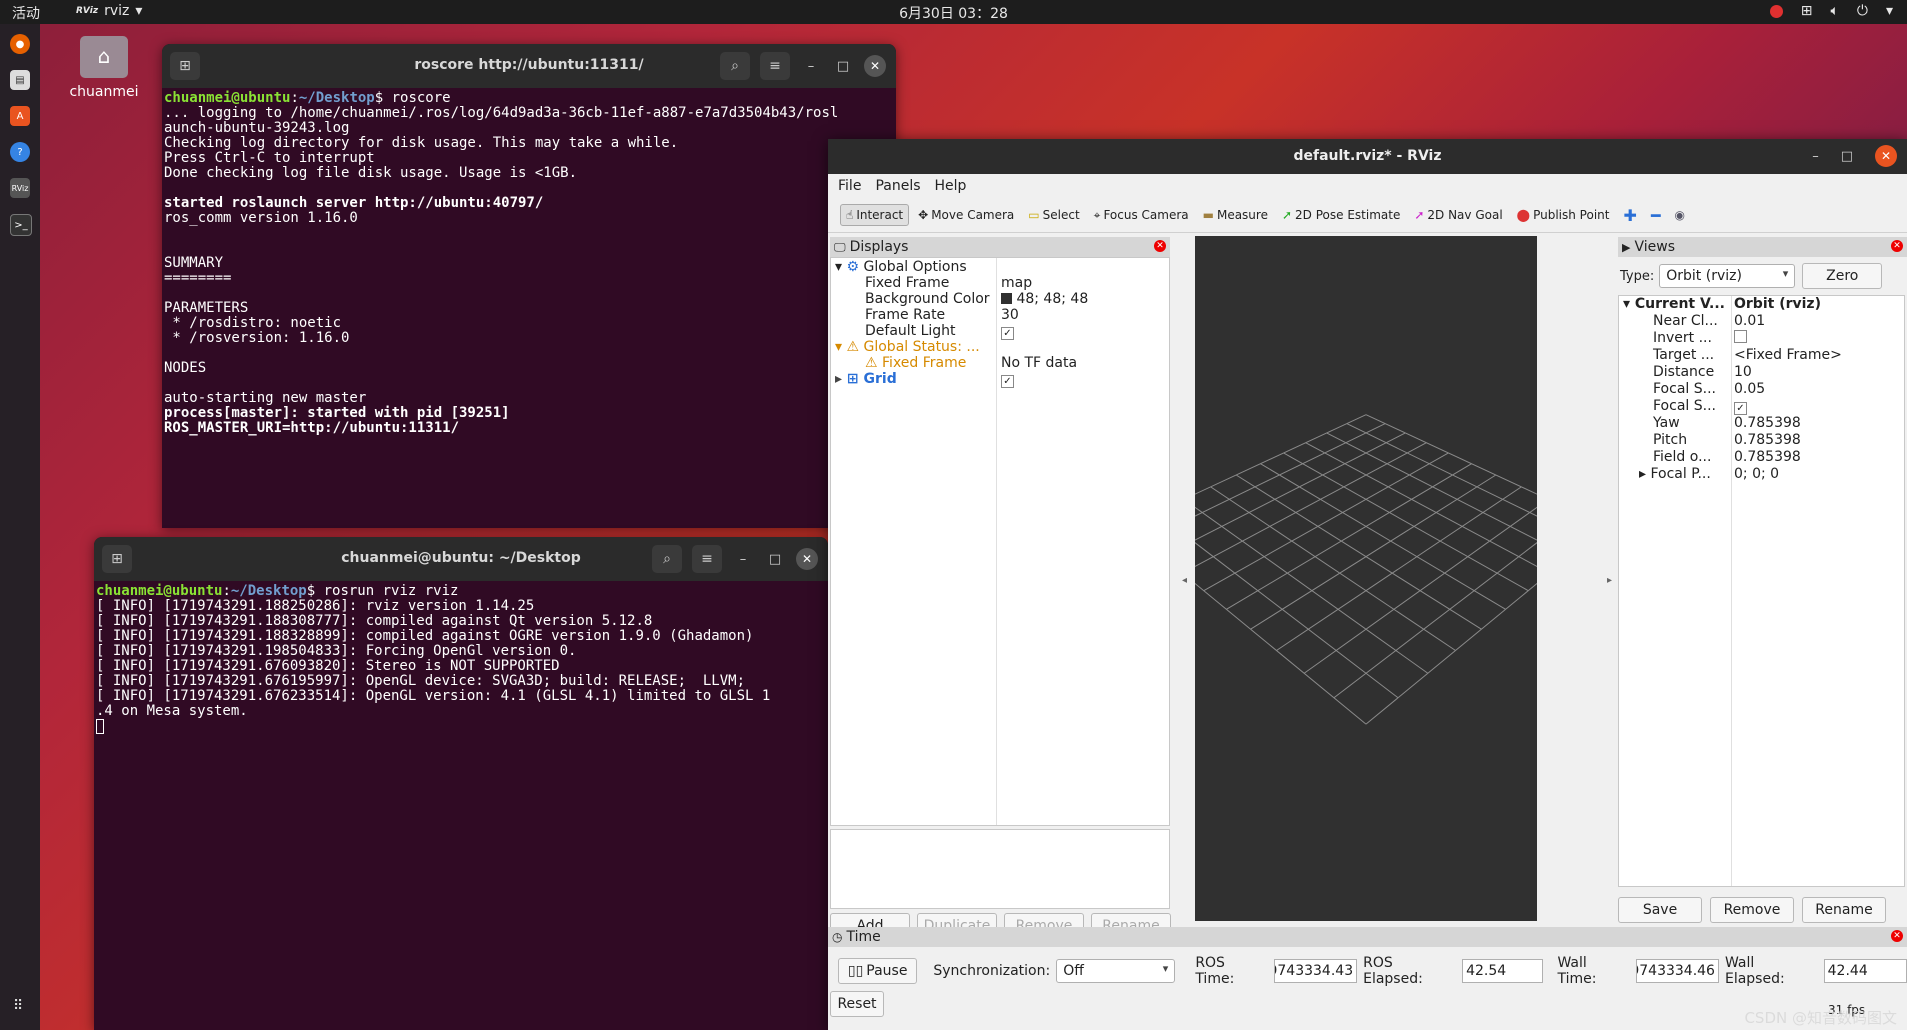  What do you see at coordinates (1727, 276) in the screenshot?
I see `view-type-select: Orbit (rviz)` at bounding box center [1727, 276].